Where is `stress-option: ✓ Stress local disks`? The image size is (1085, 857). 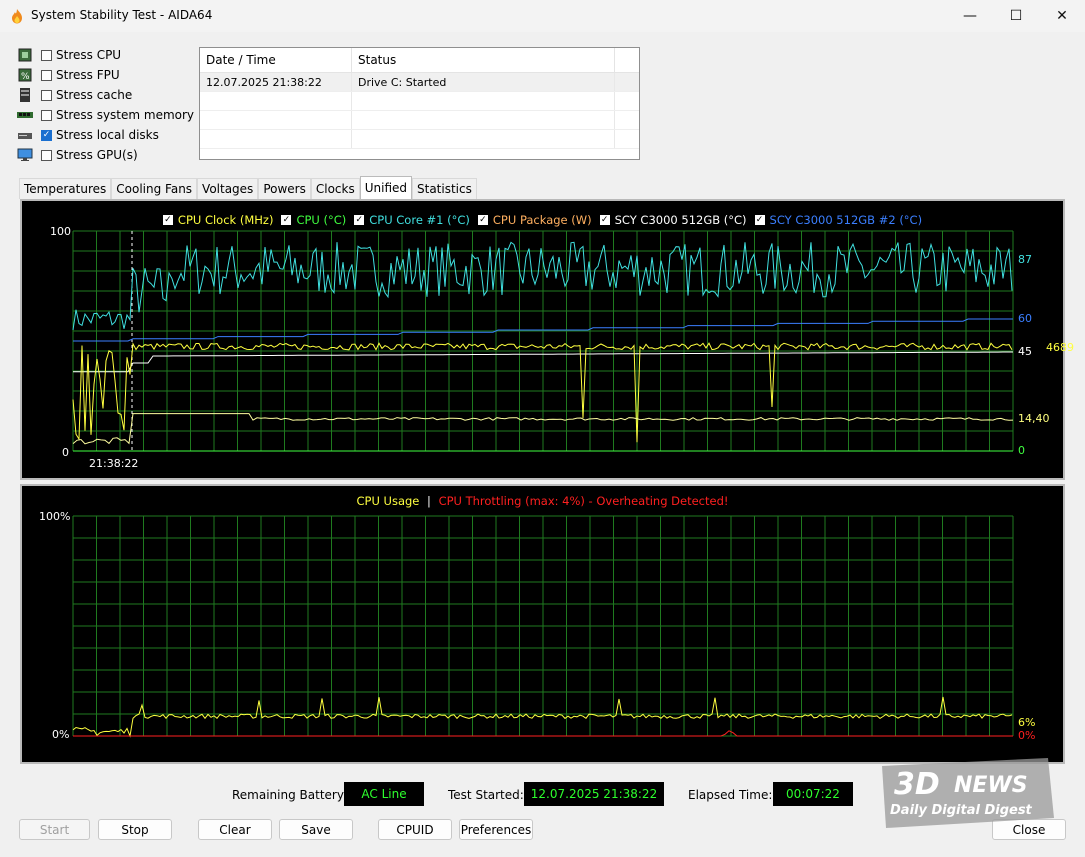 stress-option: ✓ Stress local disks is located at coordinates (88, 135).